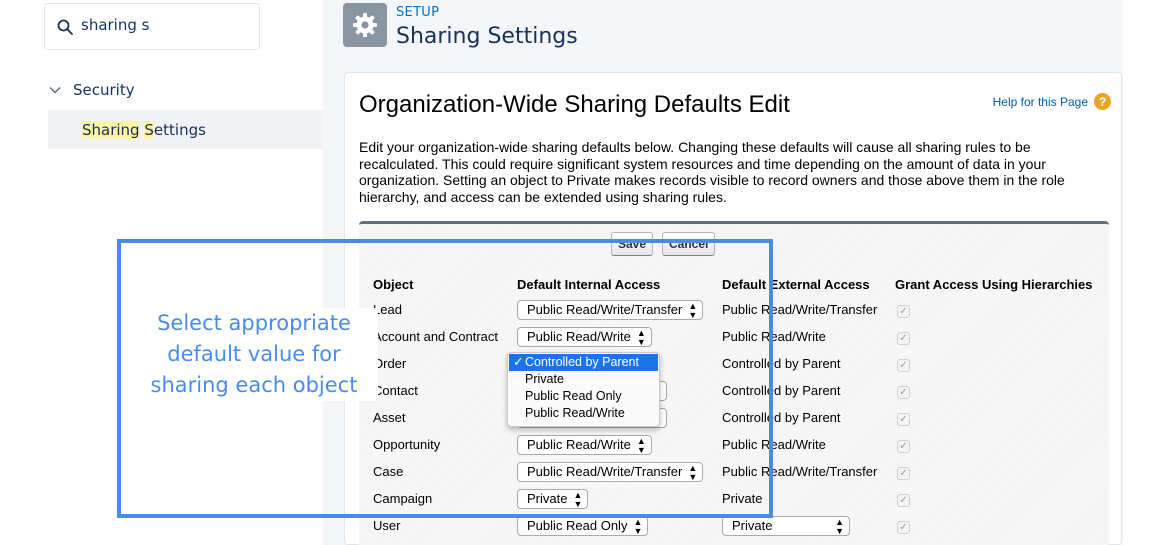 The image size is (1173, 545). I want to click on table-row: User Public Read Only ▲ ▼ Private ▲ ▼ ✓, so click(726, 525).